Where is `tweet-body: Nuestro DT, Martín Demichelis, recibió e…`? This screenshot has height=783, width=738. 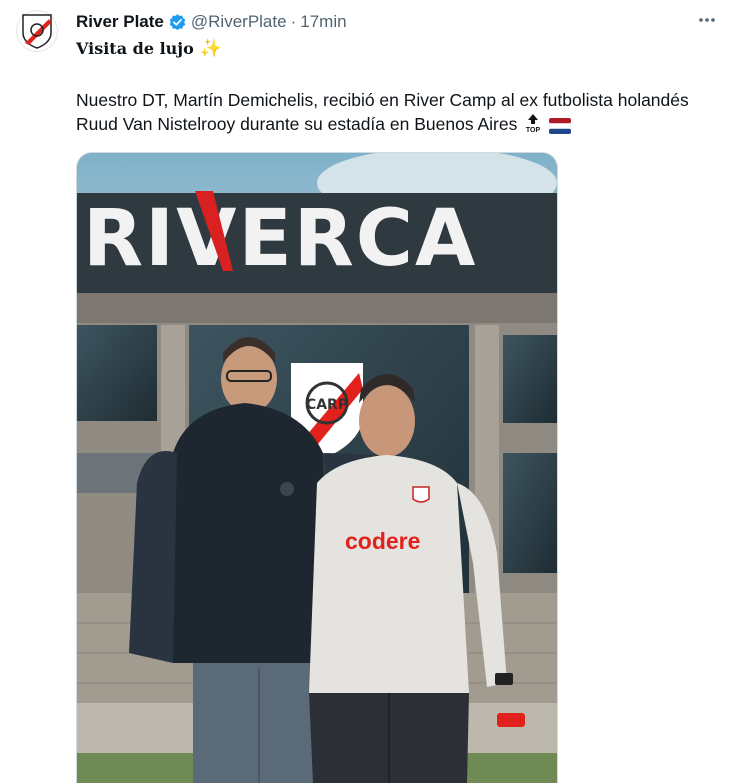
tweet-body: Nuestro DT, Martín Demichelis, recibió e… is located at coordinates (391, 112).